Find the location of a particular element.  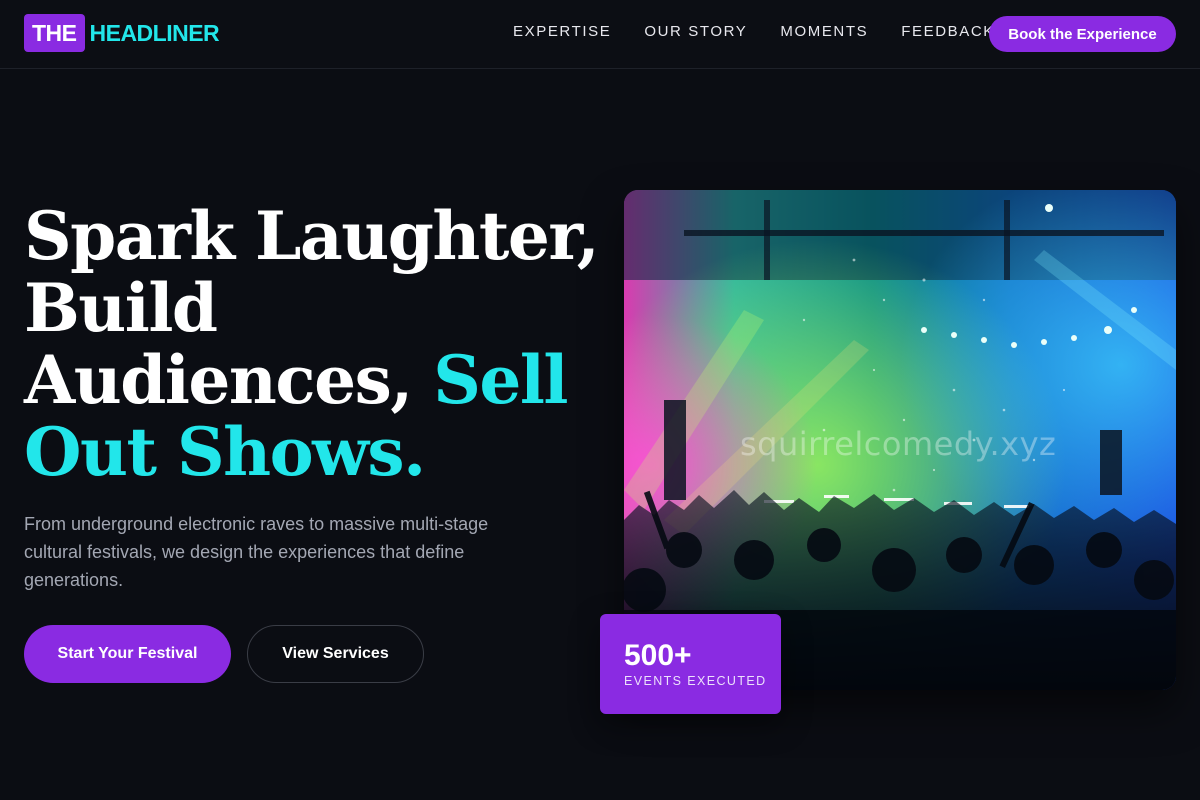

nav-link-expertise: EXPERTISE is located at coordinates (562, 32).